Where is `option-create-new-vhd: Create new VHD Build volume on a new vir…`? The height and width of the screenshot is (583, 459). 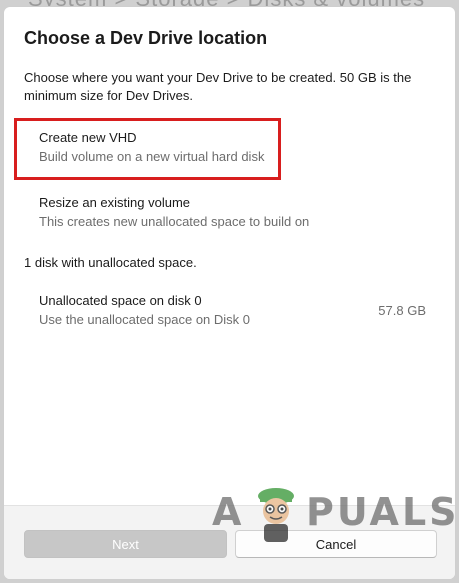 option-create-new-vhd: Create new VHD Build volume on a new vir… is located at coordinates (226, 148).